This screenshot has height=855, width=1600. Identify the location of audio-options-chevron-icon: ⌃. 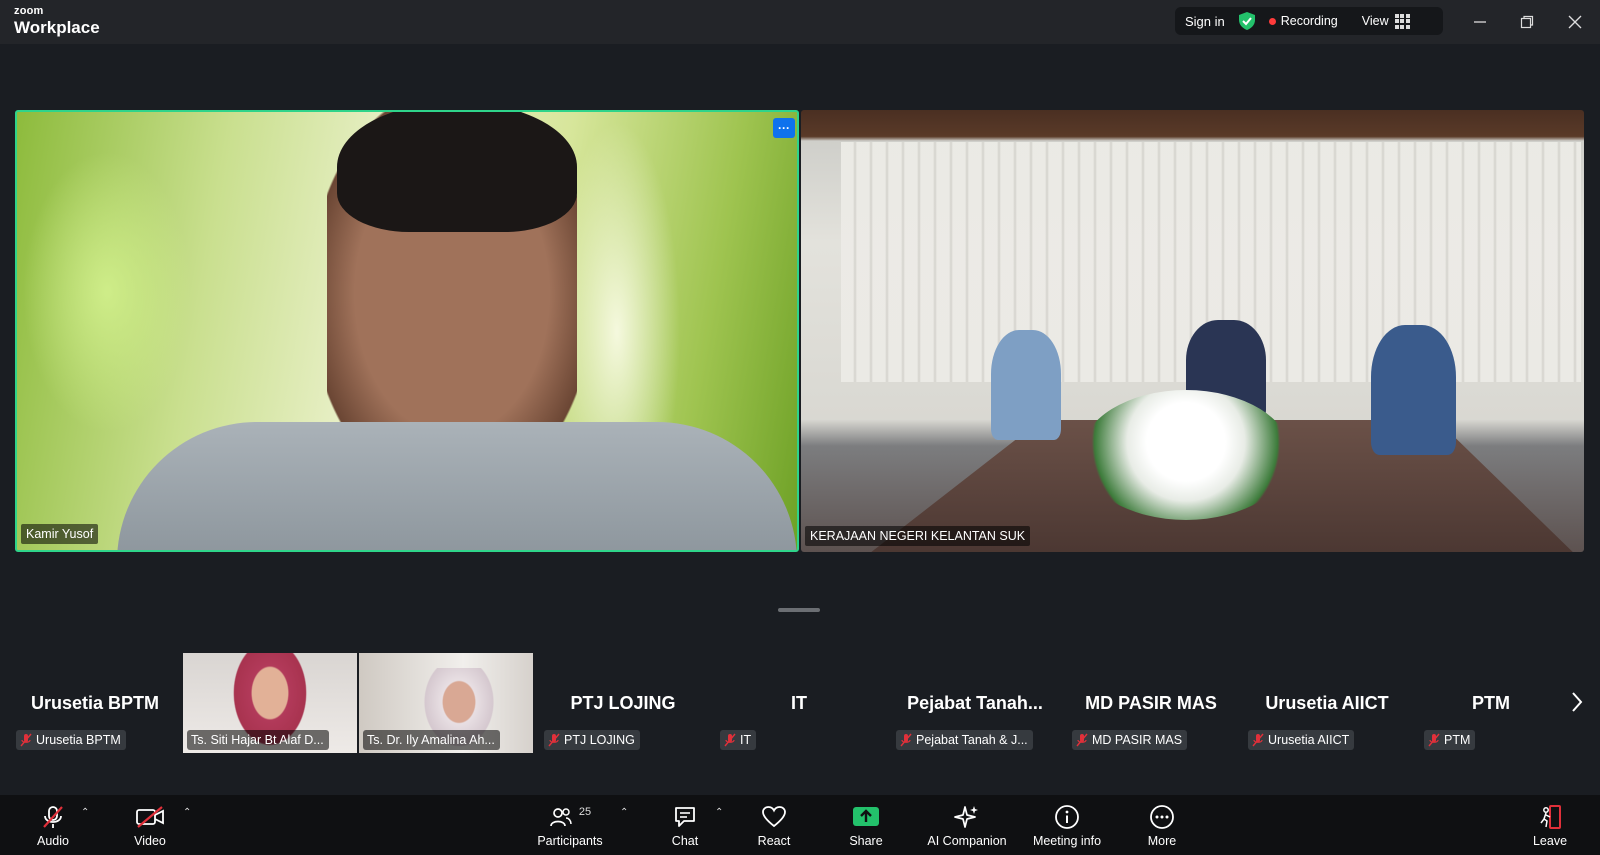
(85, 812).